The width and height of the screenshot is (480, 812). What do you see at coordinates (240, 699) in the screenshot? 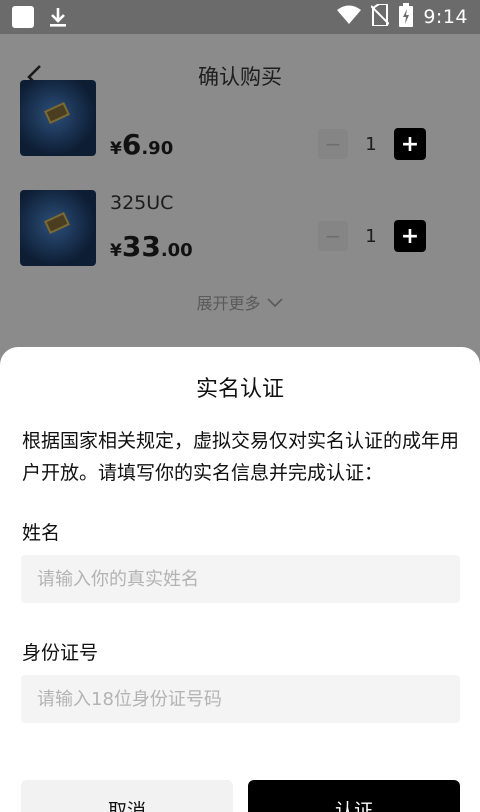
I see `id-number-input` at bounding box center [240, 699].